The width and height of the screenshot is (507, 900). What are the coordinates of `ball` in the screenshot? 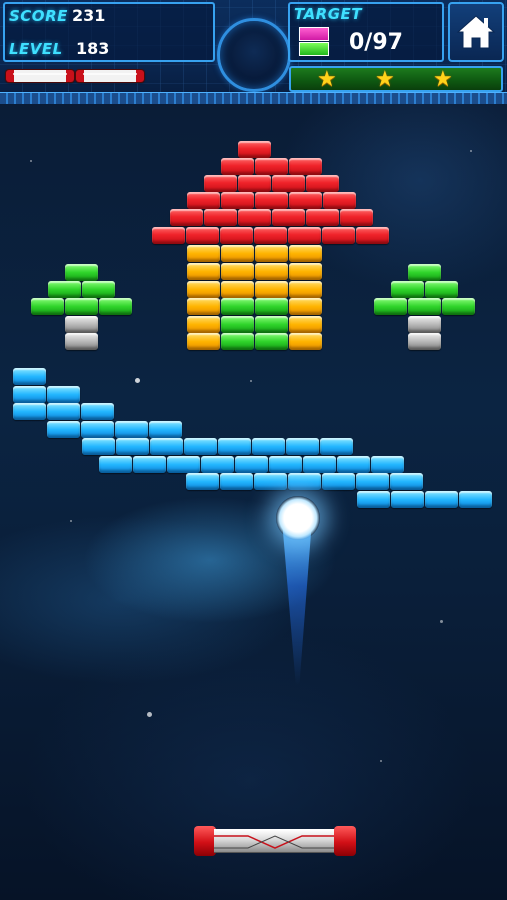 It's located at (298, 518).